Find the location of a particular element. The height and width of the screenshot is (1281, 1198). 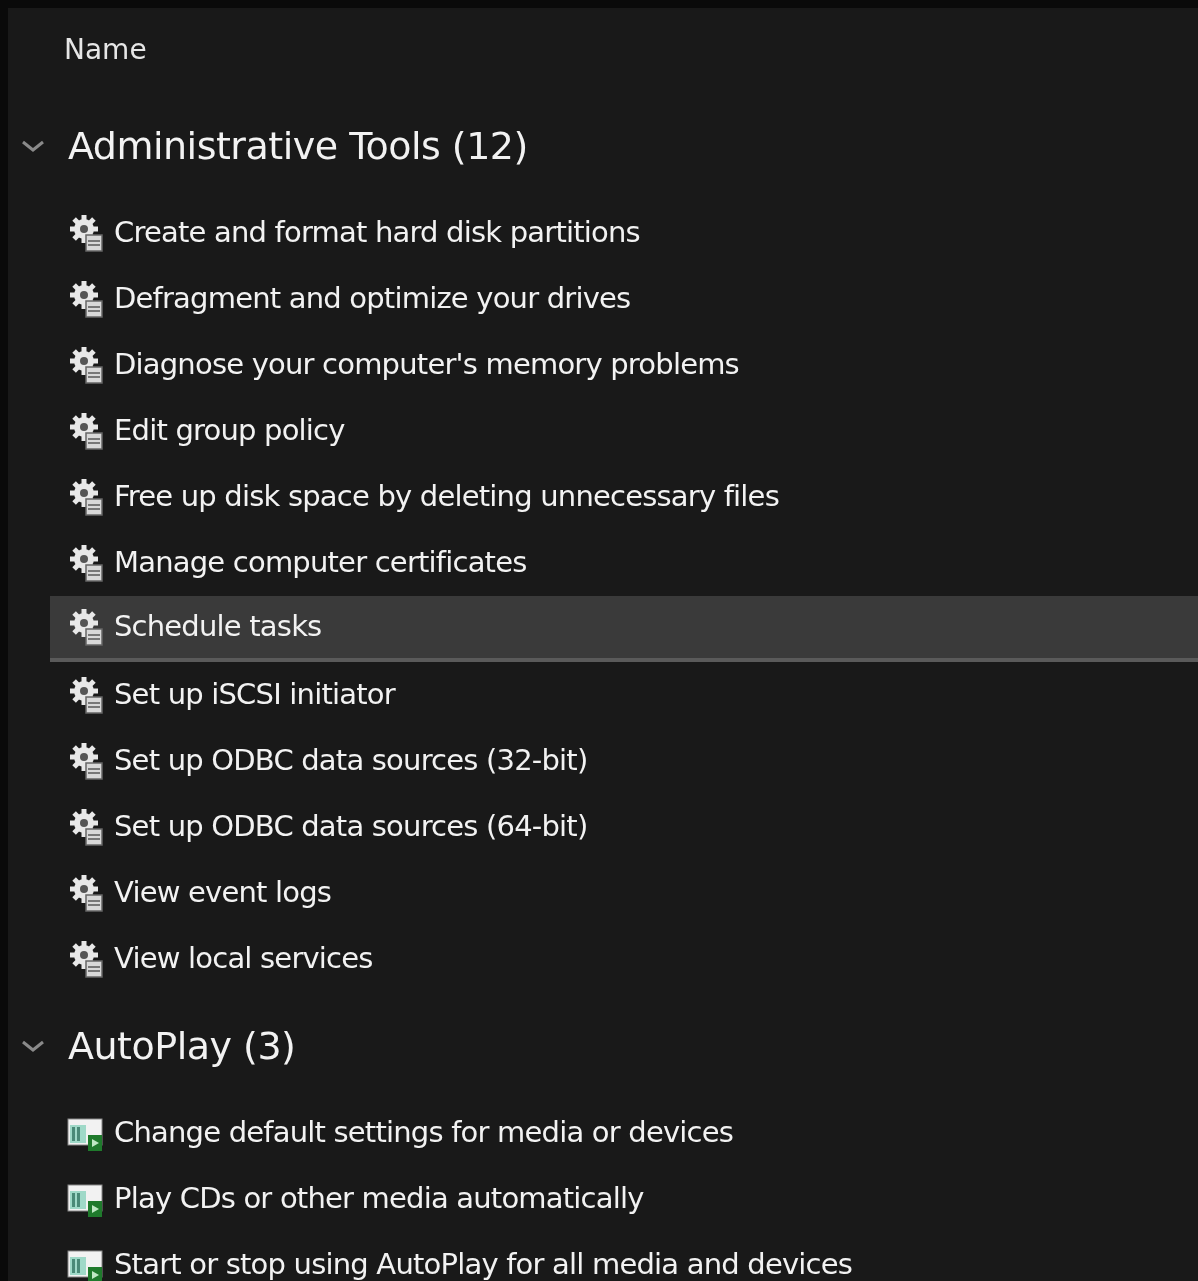

list-item: Set up iSCSI initiator is located at coordinates (624, 695).